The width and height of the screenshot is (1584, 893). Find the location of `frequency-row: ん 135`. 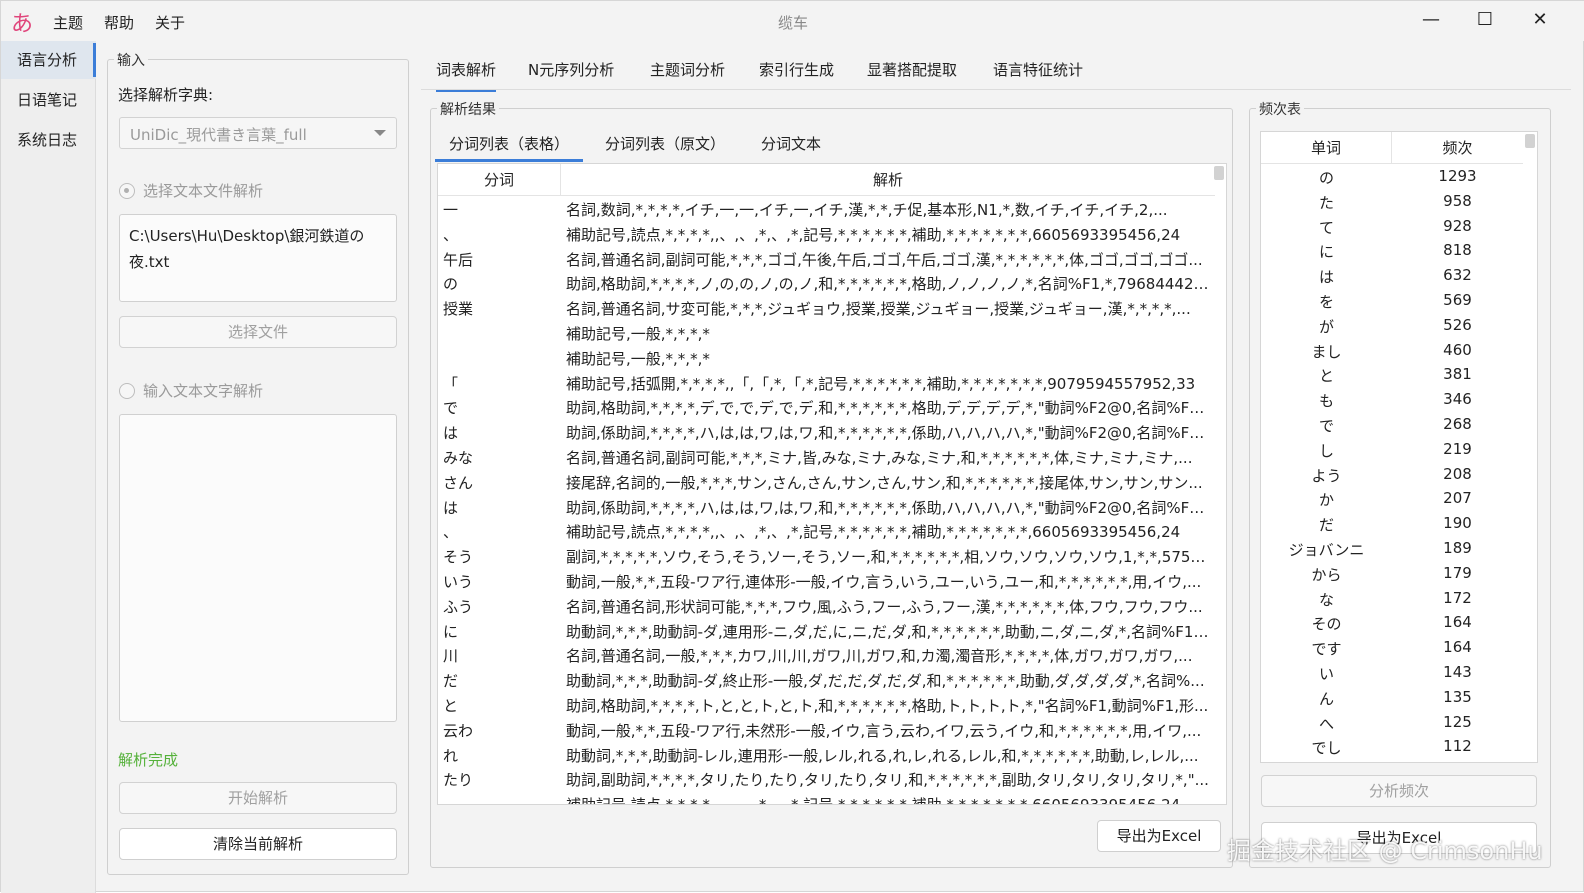

frequency-row: ん 135 is located at coordinates (1392, 698).